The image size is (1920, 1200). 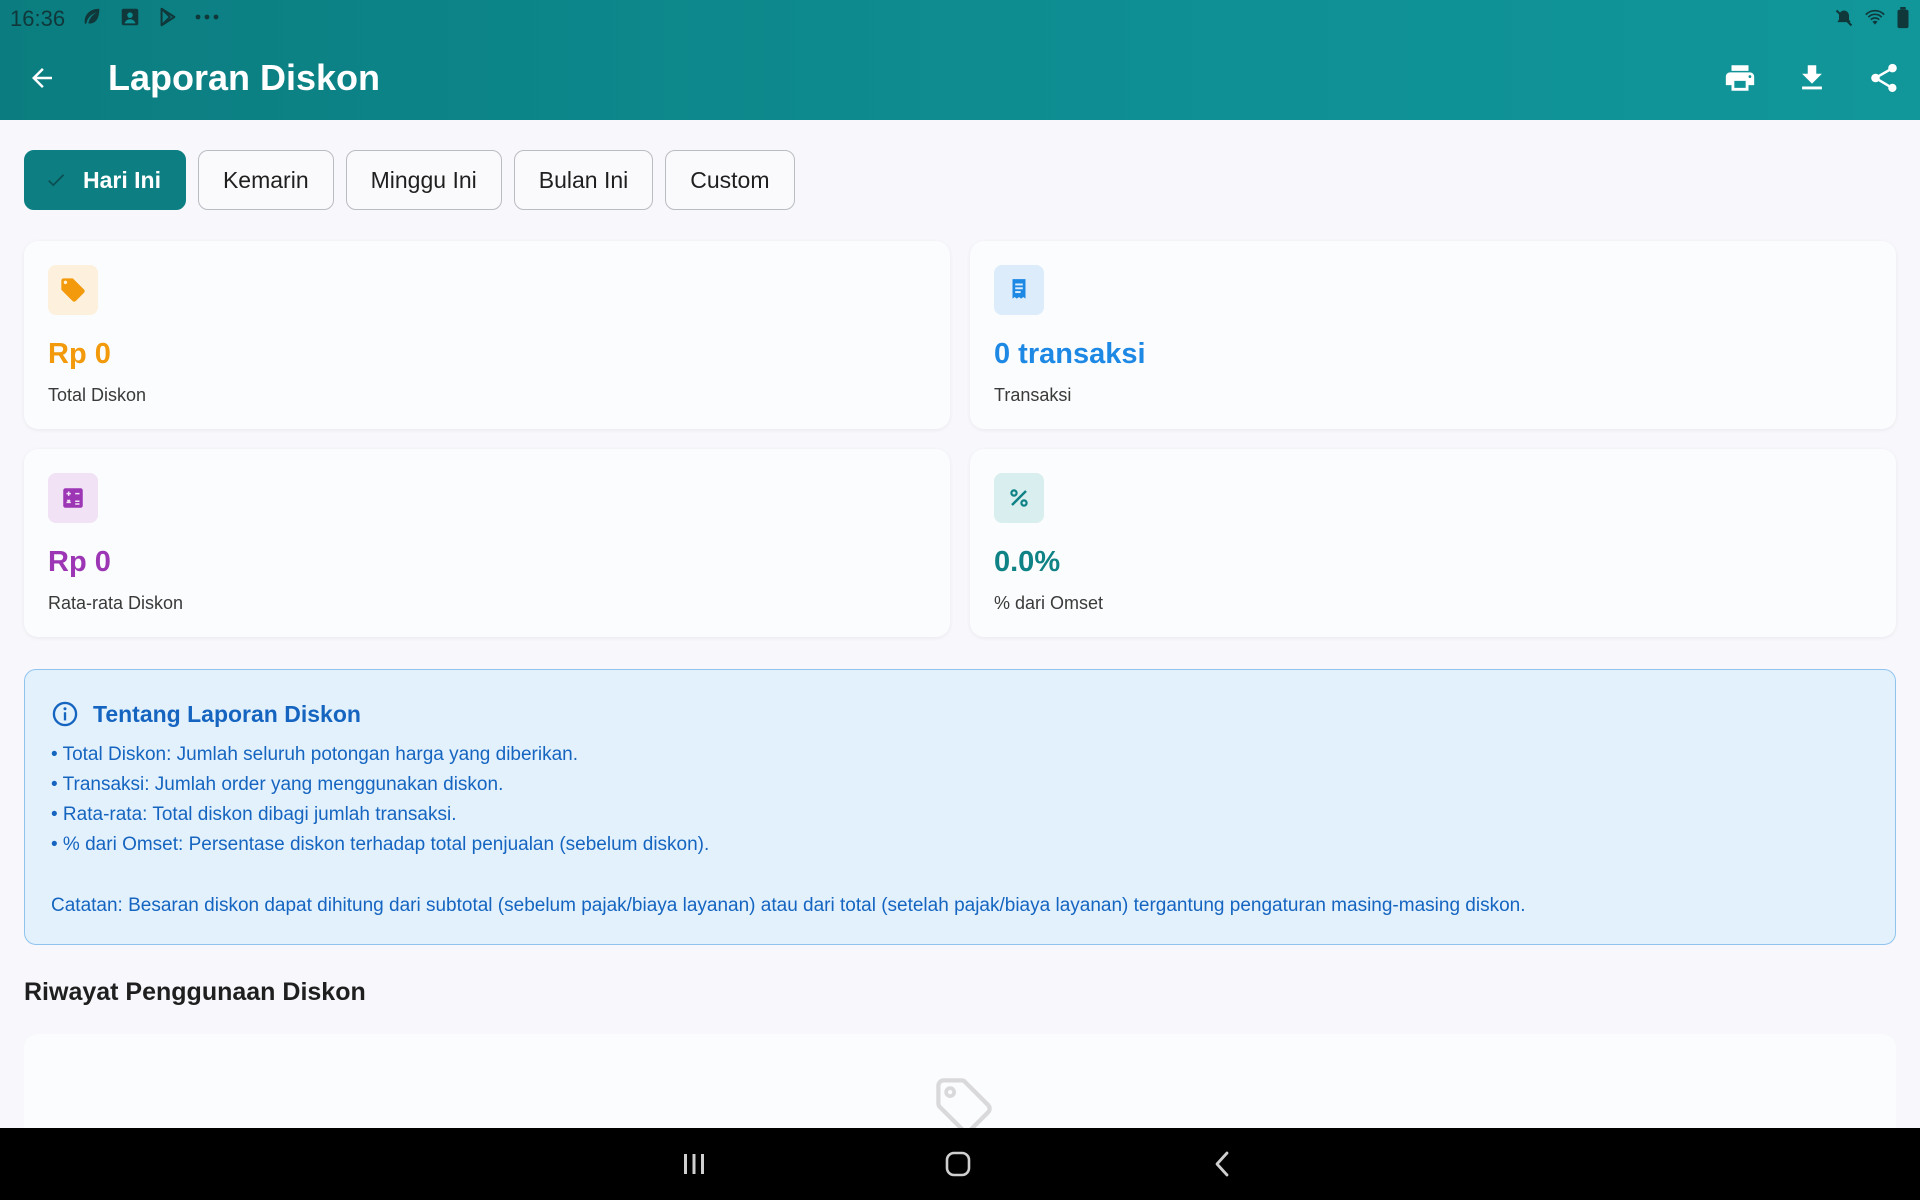 I want to click on chip-label: Kemarin, so click(x=265, y=179).